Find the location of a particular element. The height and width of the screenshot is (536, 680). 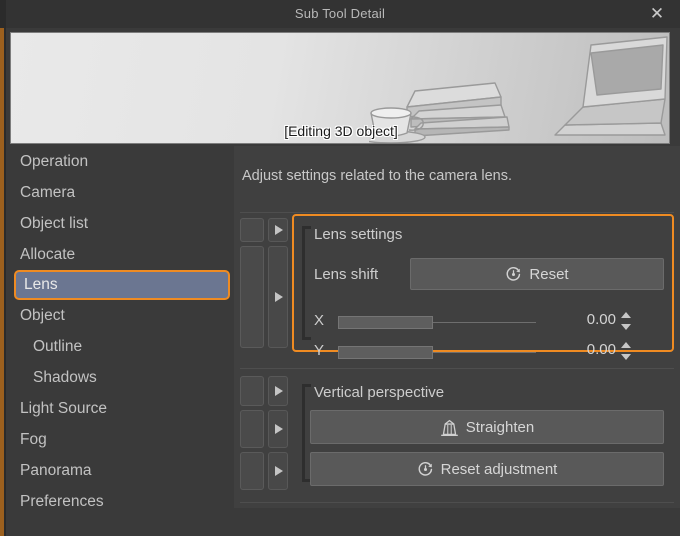

window-left-edge-accent is located at coordinates (2, 282).